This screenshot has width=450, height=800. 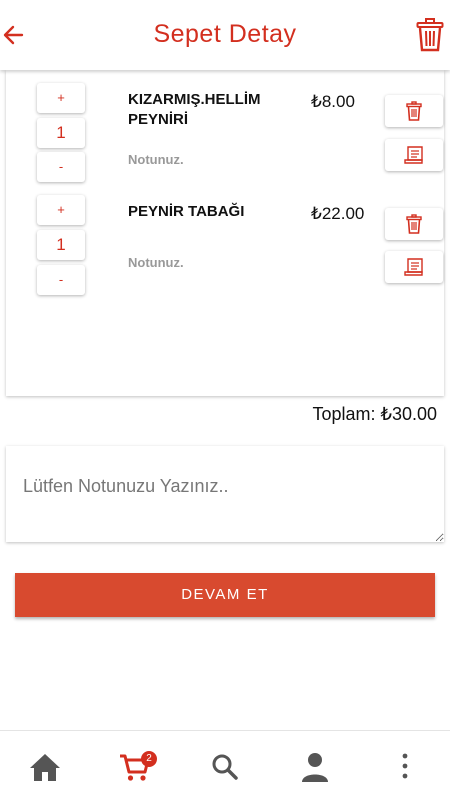 I want to click on item-name: KIZARMIŞ.HELLİM PEYNİRİ, so click(x=194, y=109).